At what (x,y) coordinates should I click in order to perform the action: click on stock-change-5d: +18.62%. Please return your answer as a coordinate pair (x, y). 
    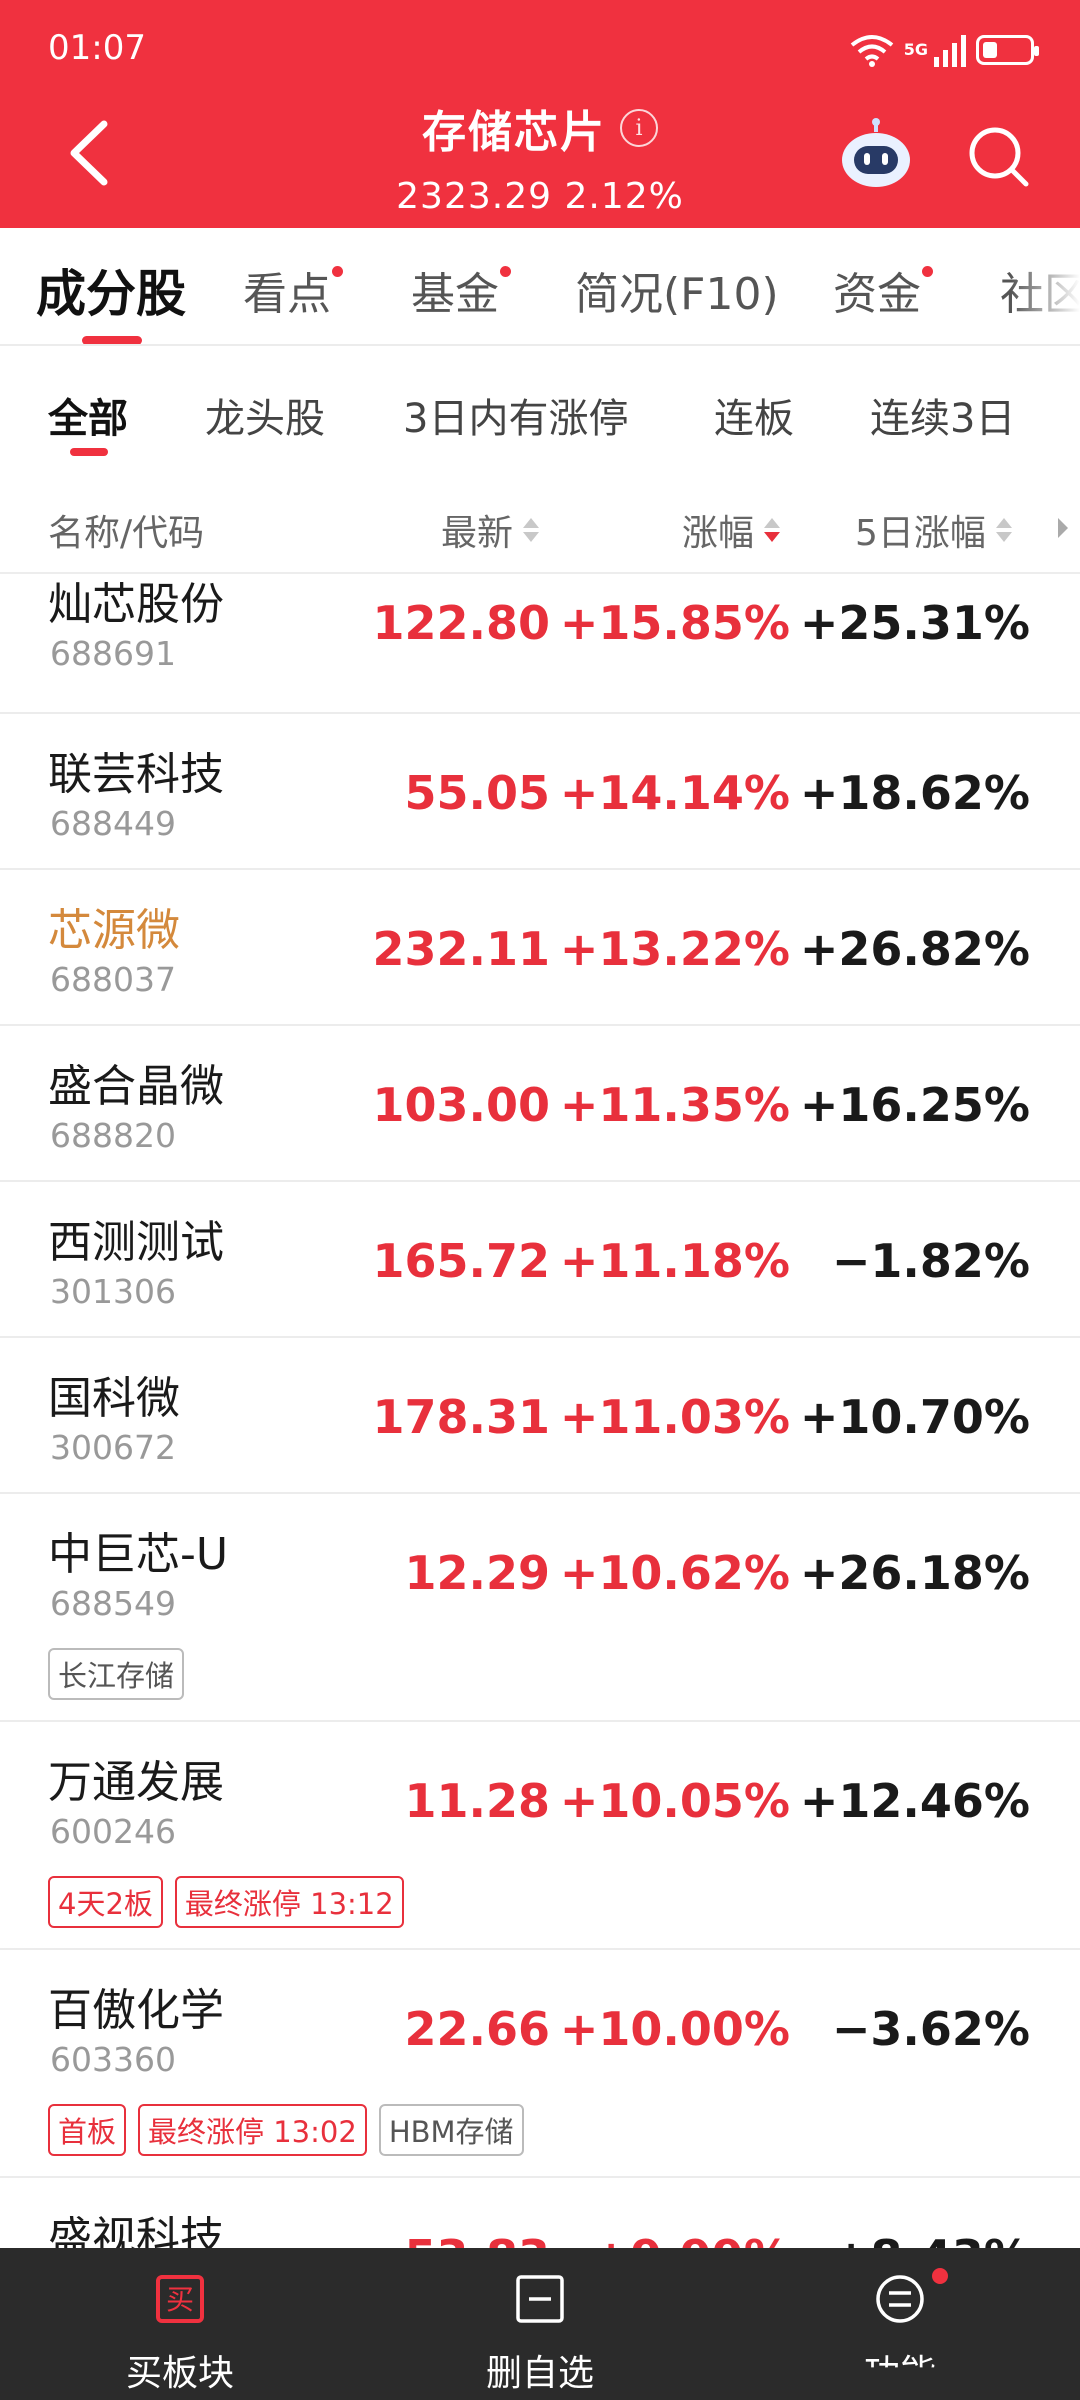
    Looking at the image, I should click on (914, 793).